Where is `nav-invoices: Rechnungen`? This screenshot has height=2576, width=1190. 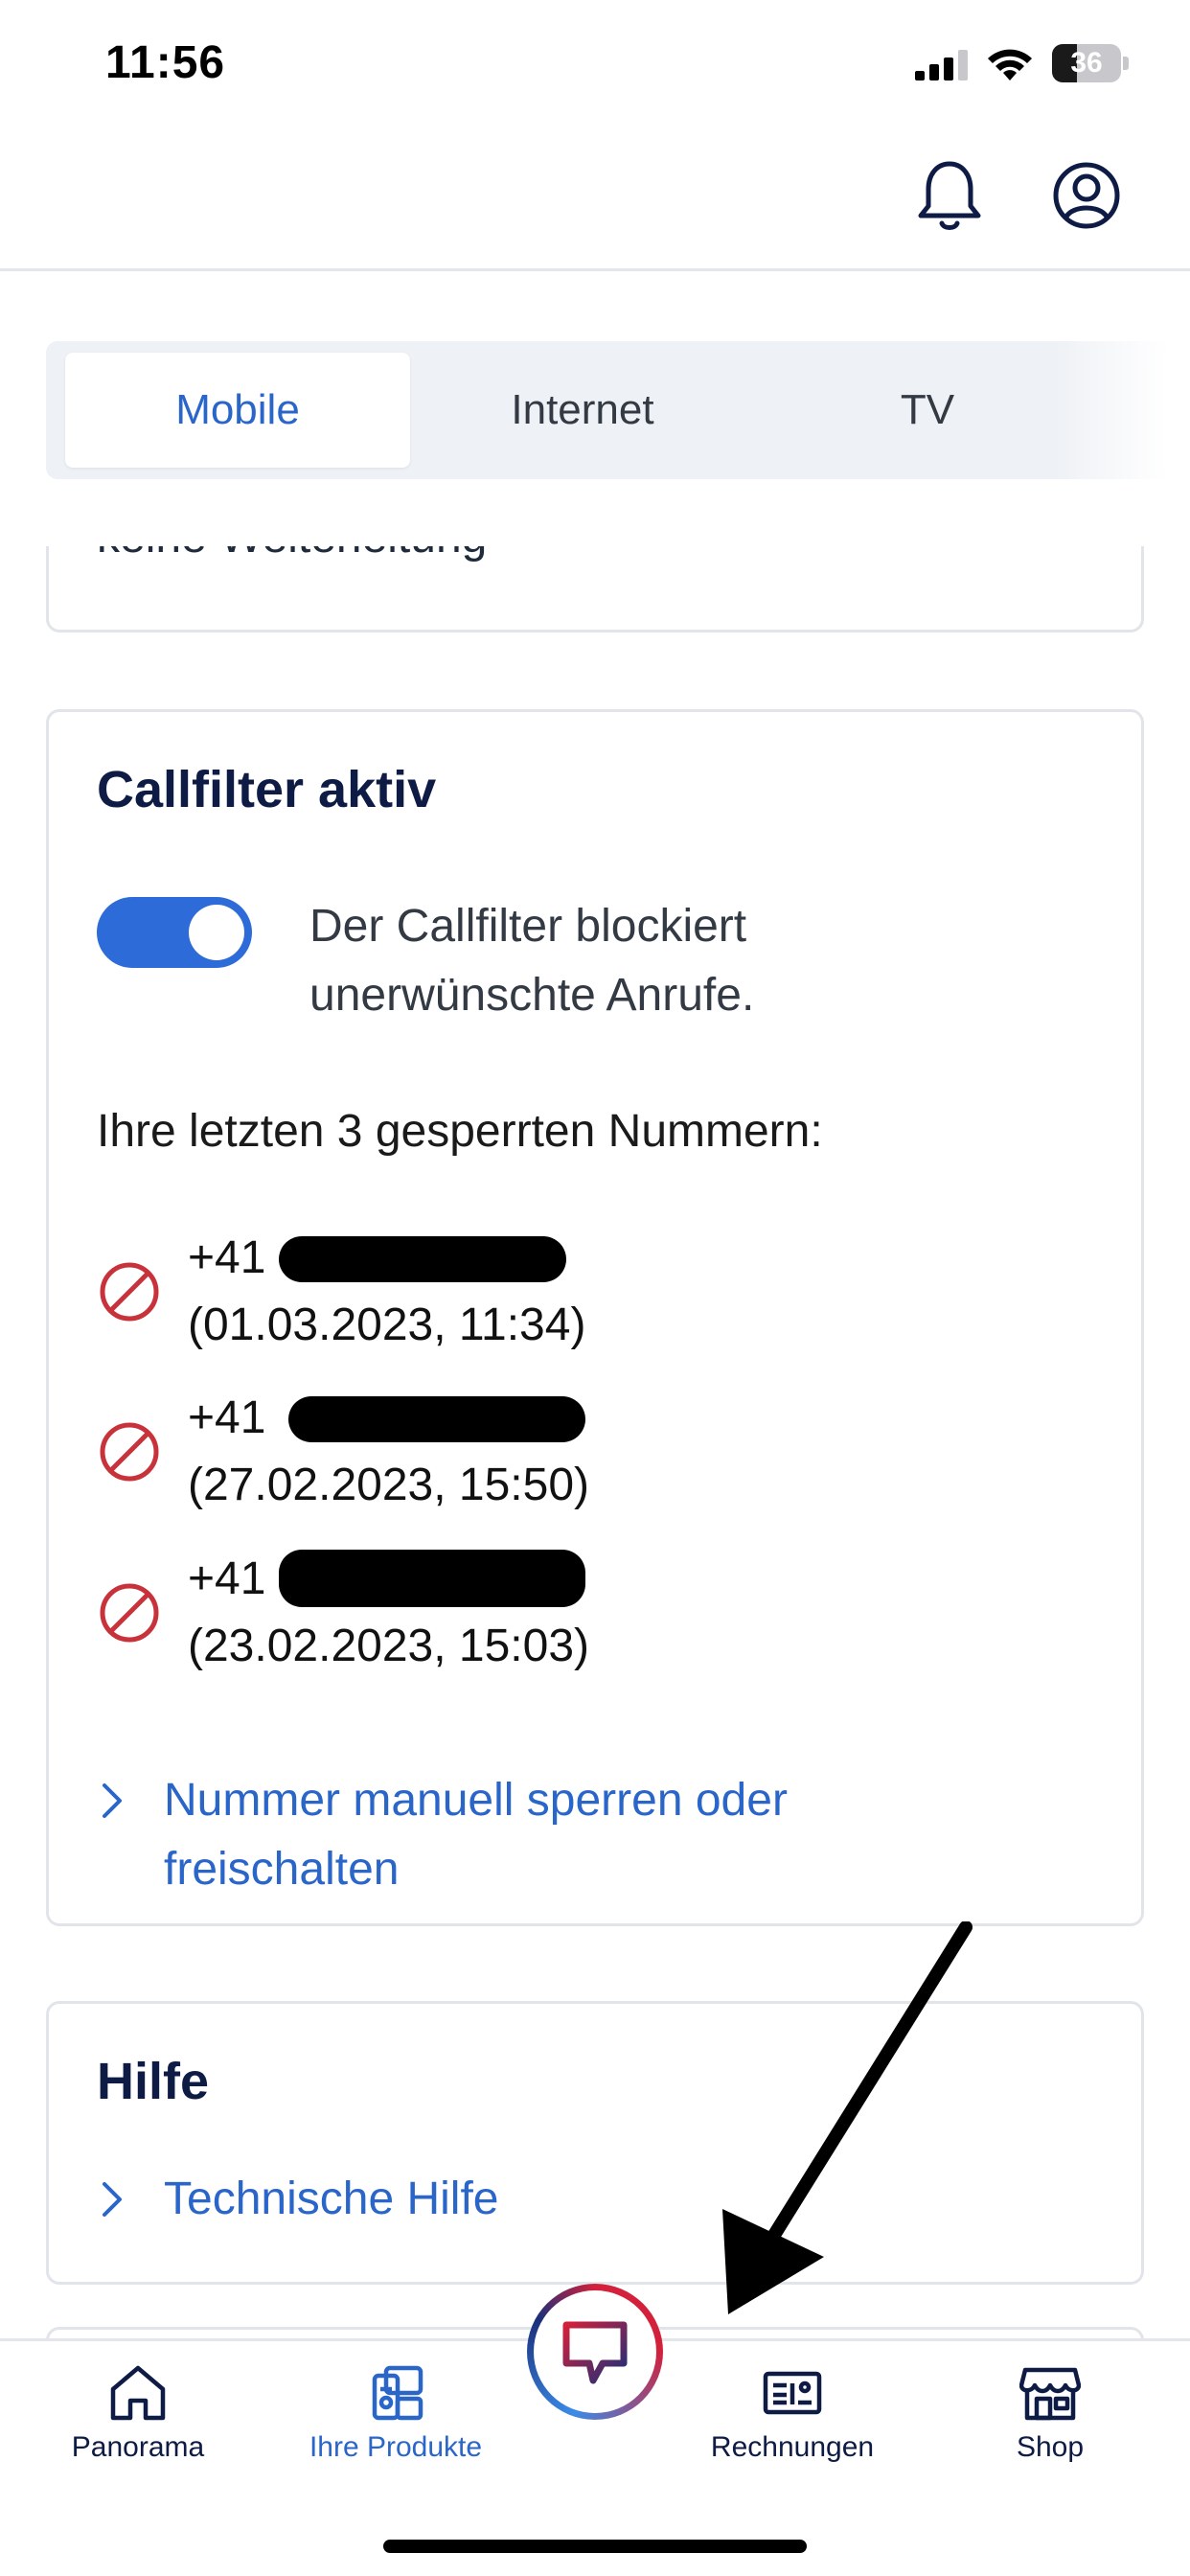 nav-invoices: Rechnungen is located at coordinates (793, 2429).